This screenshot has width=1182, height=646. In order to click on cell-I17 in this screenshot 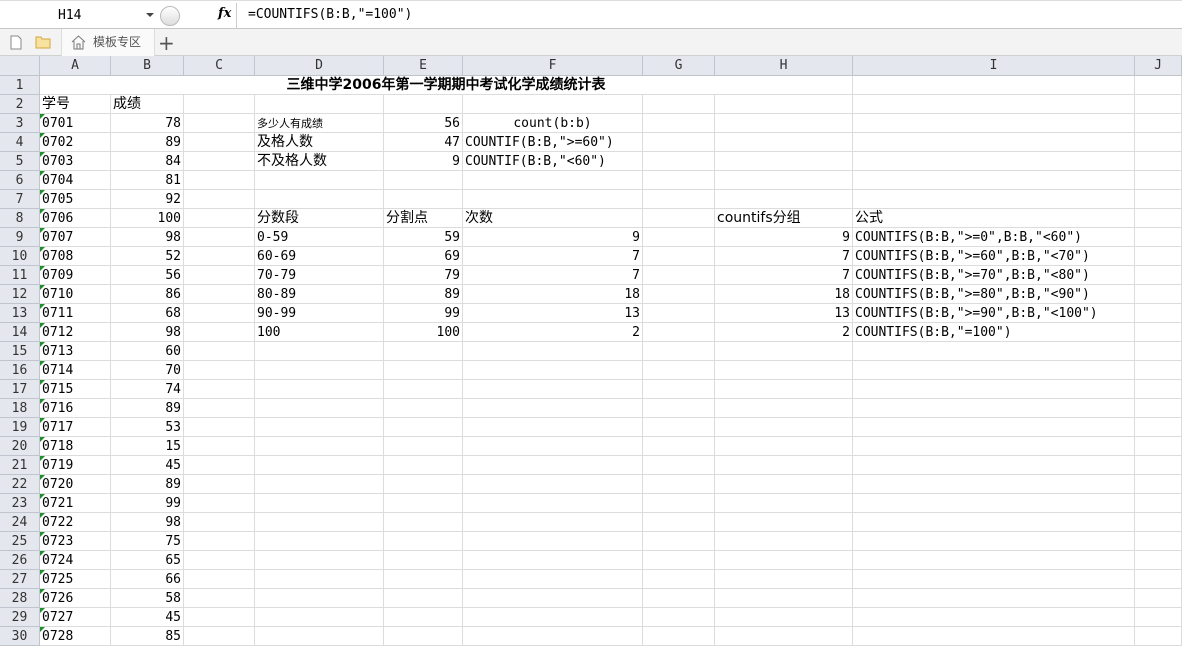, I will do `click(994, 389)`.